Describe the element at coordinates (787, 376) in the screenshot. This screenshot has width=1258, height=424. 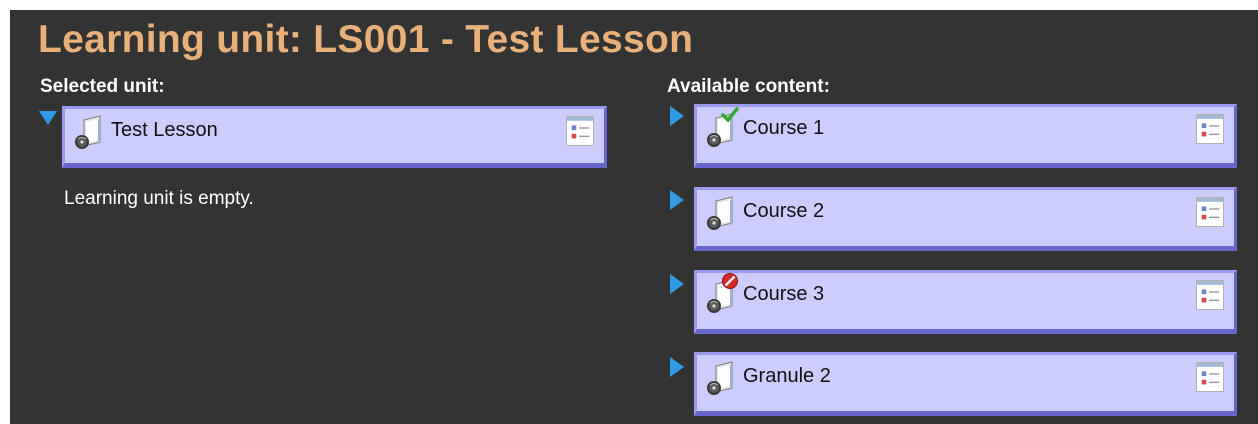
I see `item-title: Granule 2` at that location.